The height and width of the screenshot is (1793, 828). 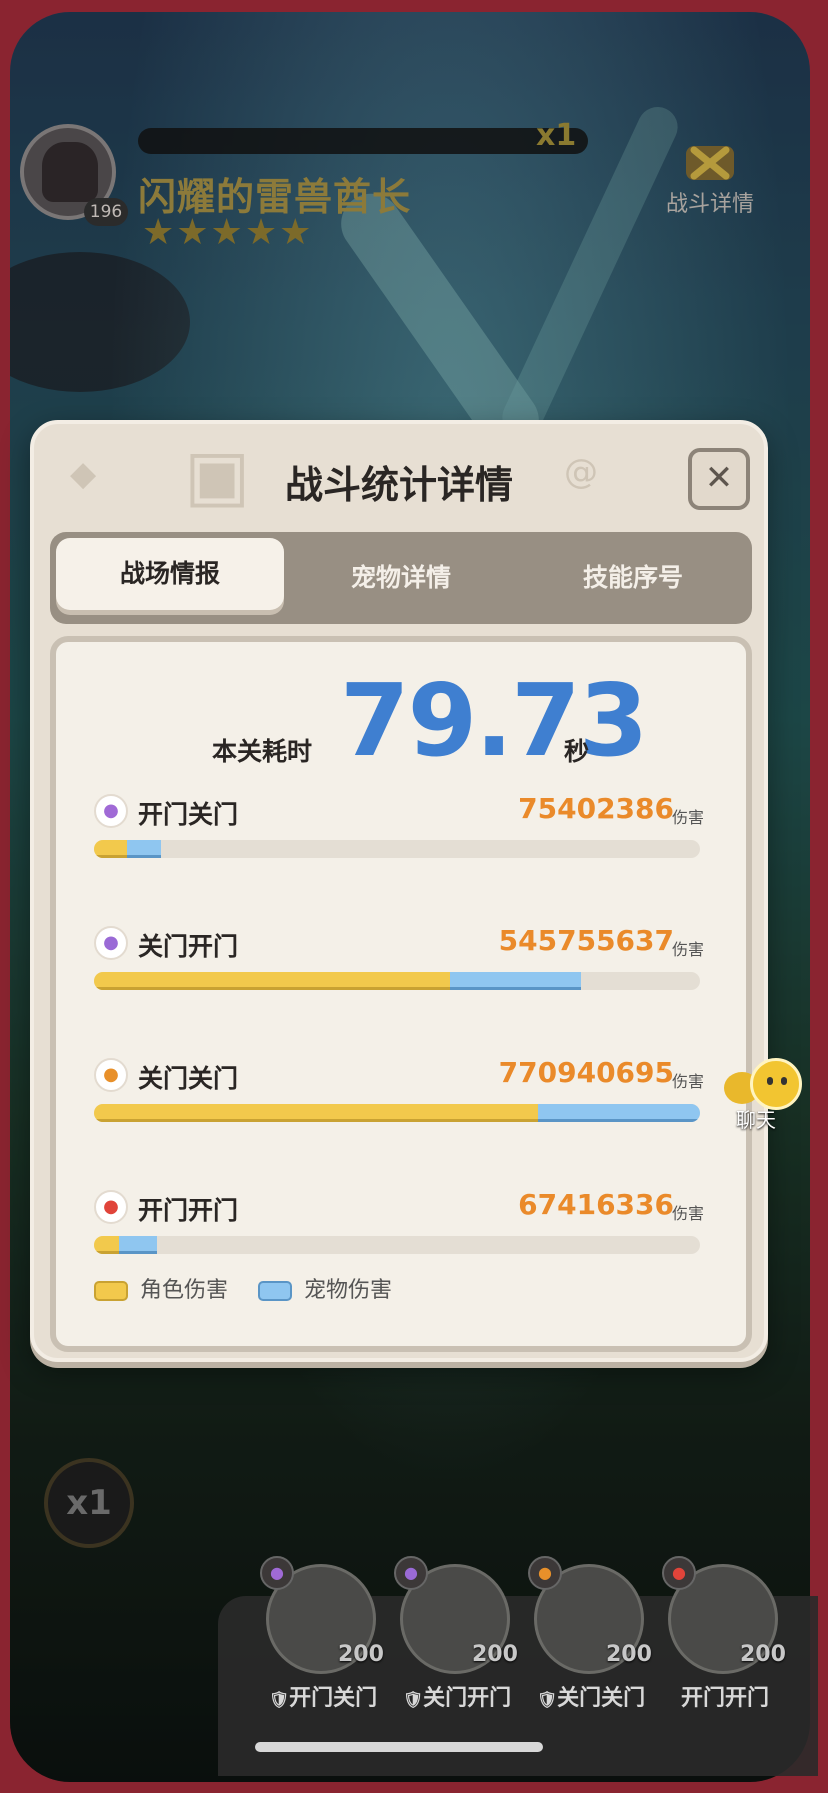 I want to click on close-button: ✕, so click(x=719, y=479).